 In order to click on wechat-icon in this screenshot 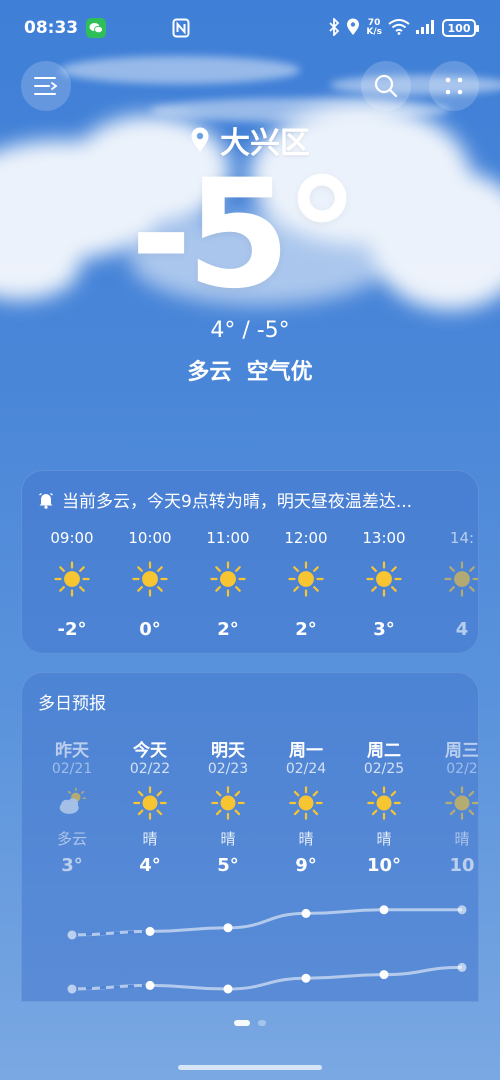, I will do `click(96, 28)`.